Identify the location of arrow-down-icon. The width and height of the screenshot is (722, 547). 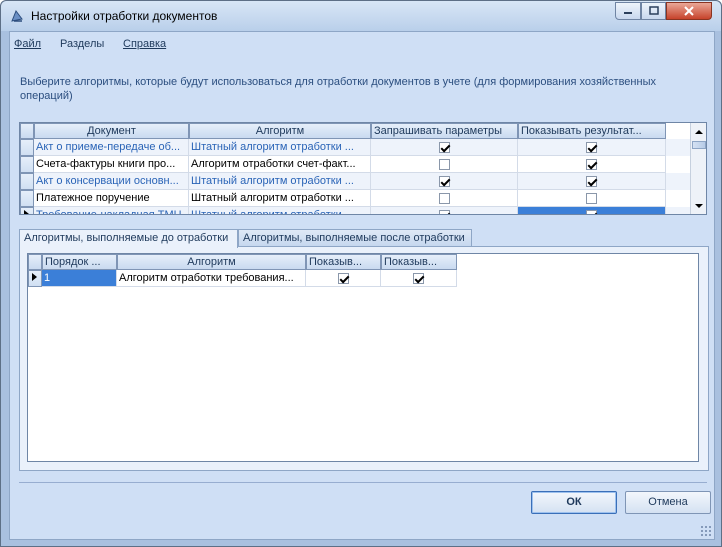
(699, 205).